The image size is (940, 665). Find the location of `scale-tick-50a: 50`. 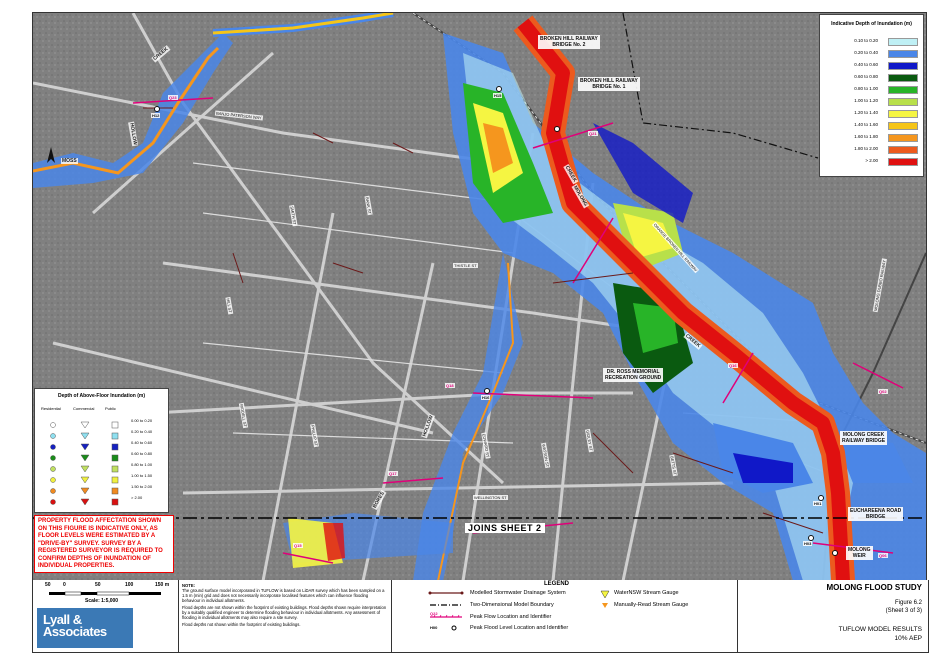

scale-tick-50a: 50 is located at coordinates (48, 585).